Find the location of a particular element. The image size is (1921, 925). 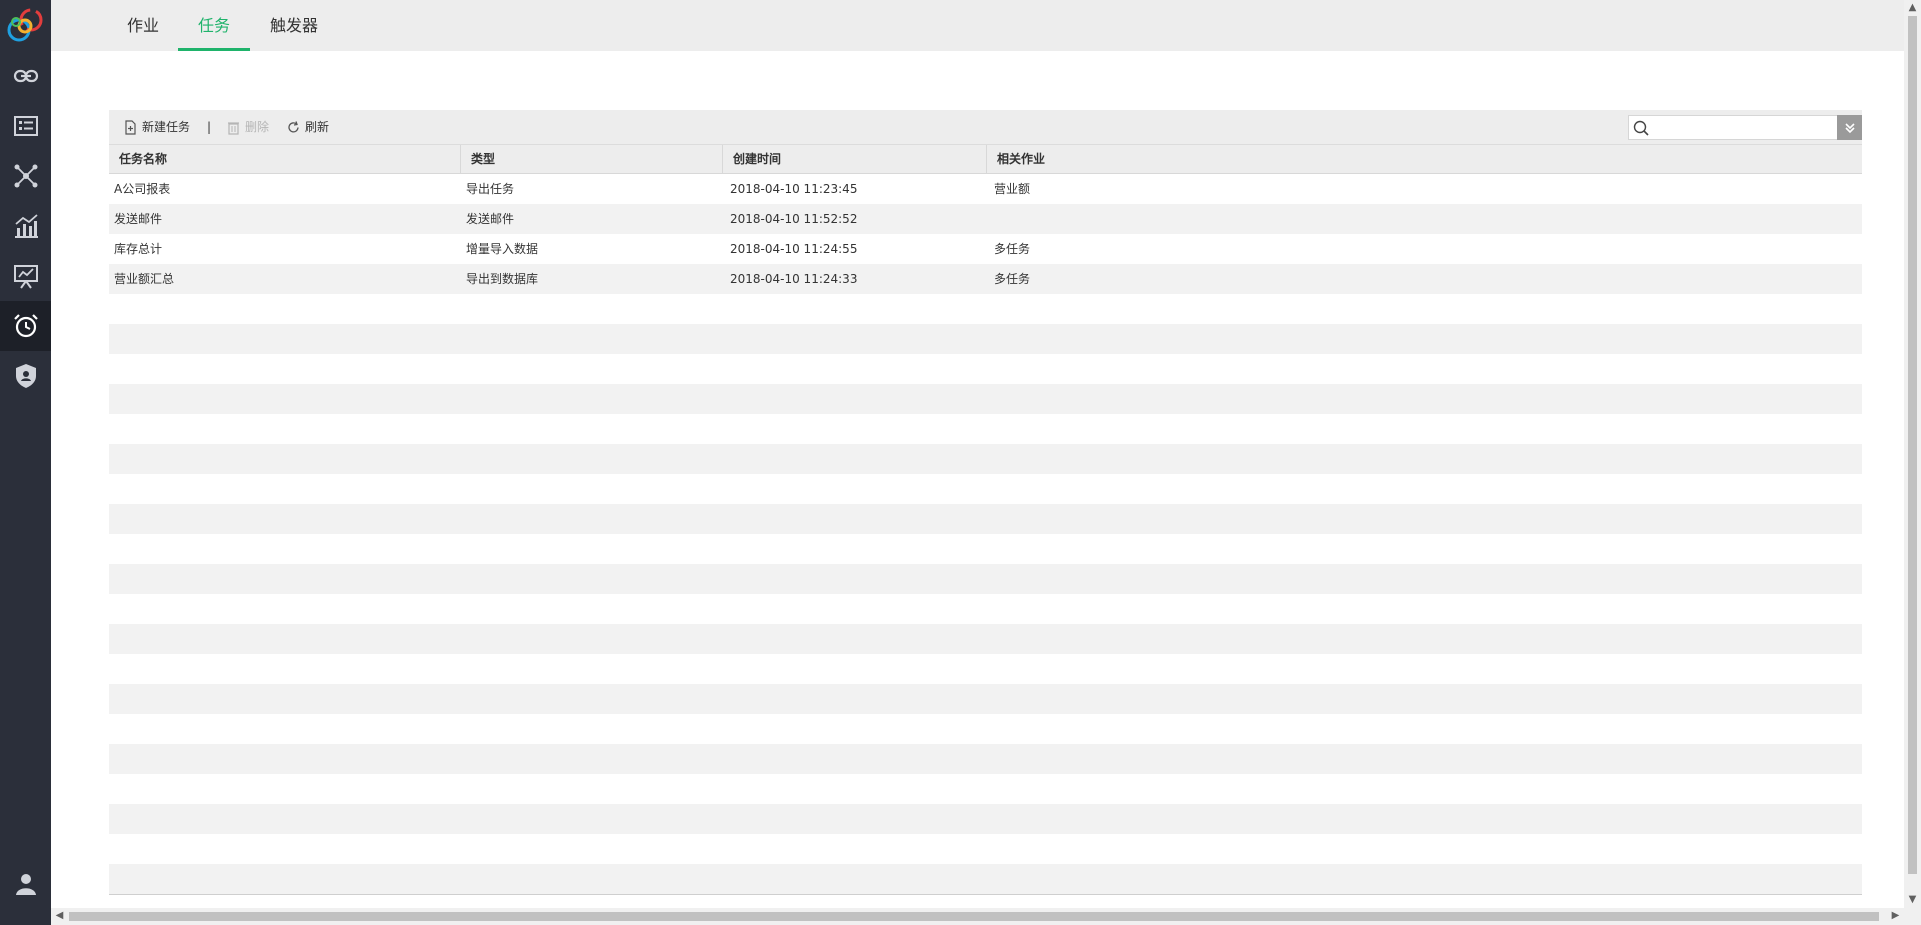

top-tab-bar: 作业 任务 触发器 is located at coordinates (977, 25).